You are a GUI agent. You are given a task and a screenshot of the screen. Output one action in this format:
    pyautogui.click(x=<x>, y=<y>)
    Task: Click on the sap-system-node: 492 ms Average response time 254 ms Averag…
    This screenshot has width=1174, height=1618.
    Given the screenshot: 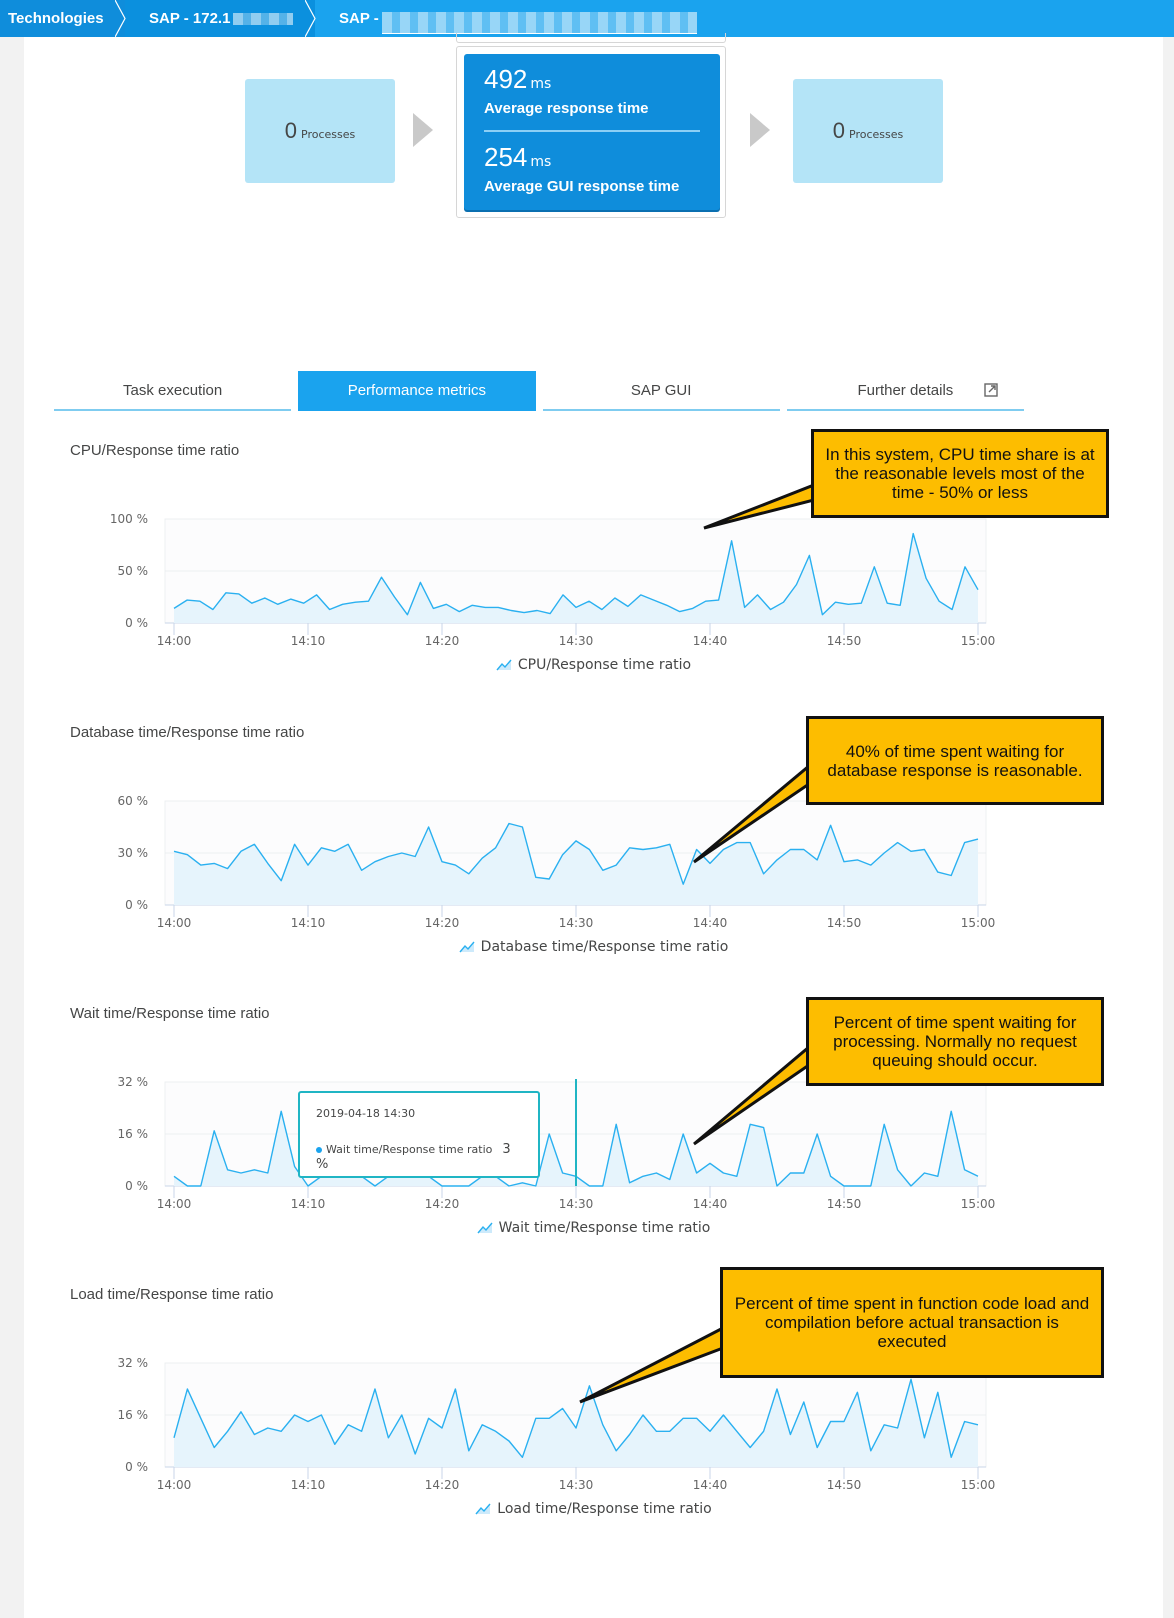 What is the action you would take?
    pyautogui.click(x=591, y=132)
    